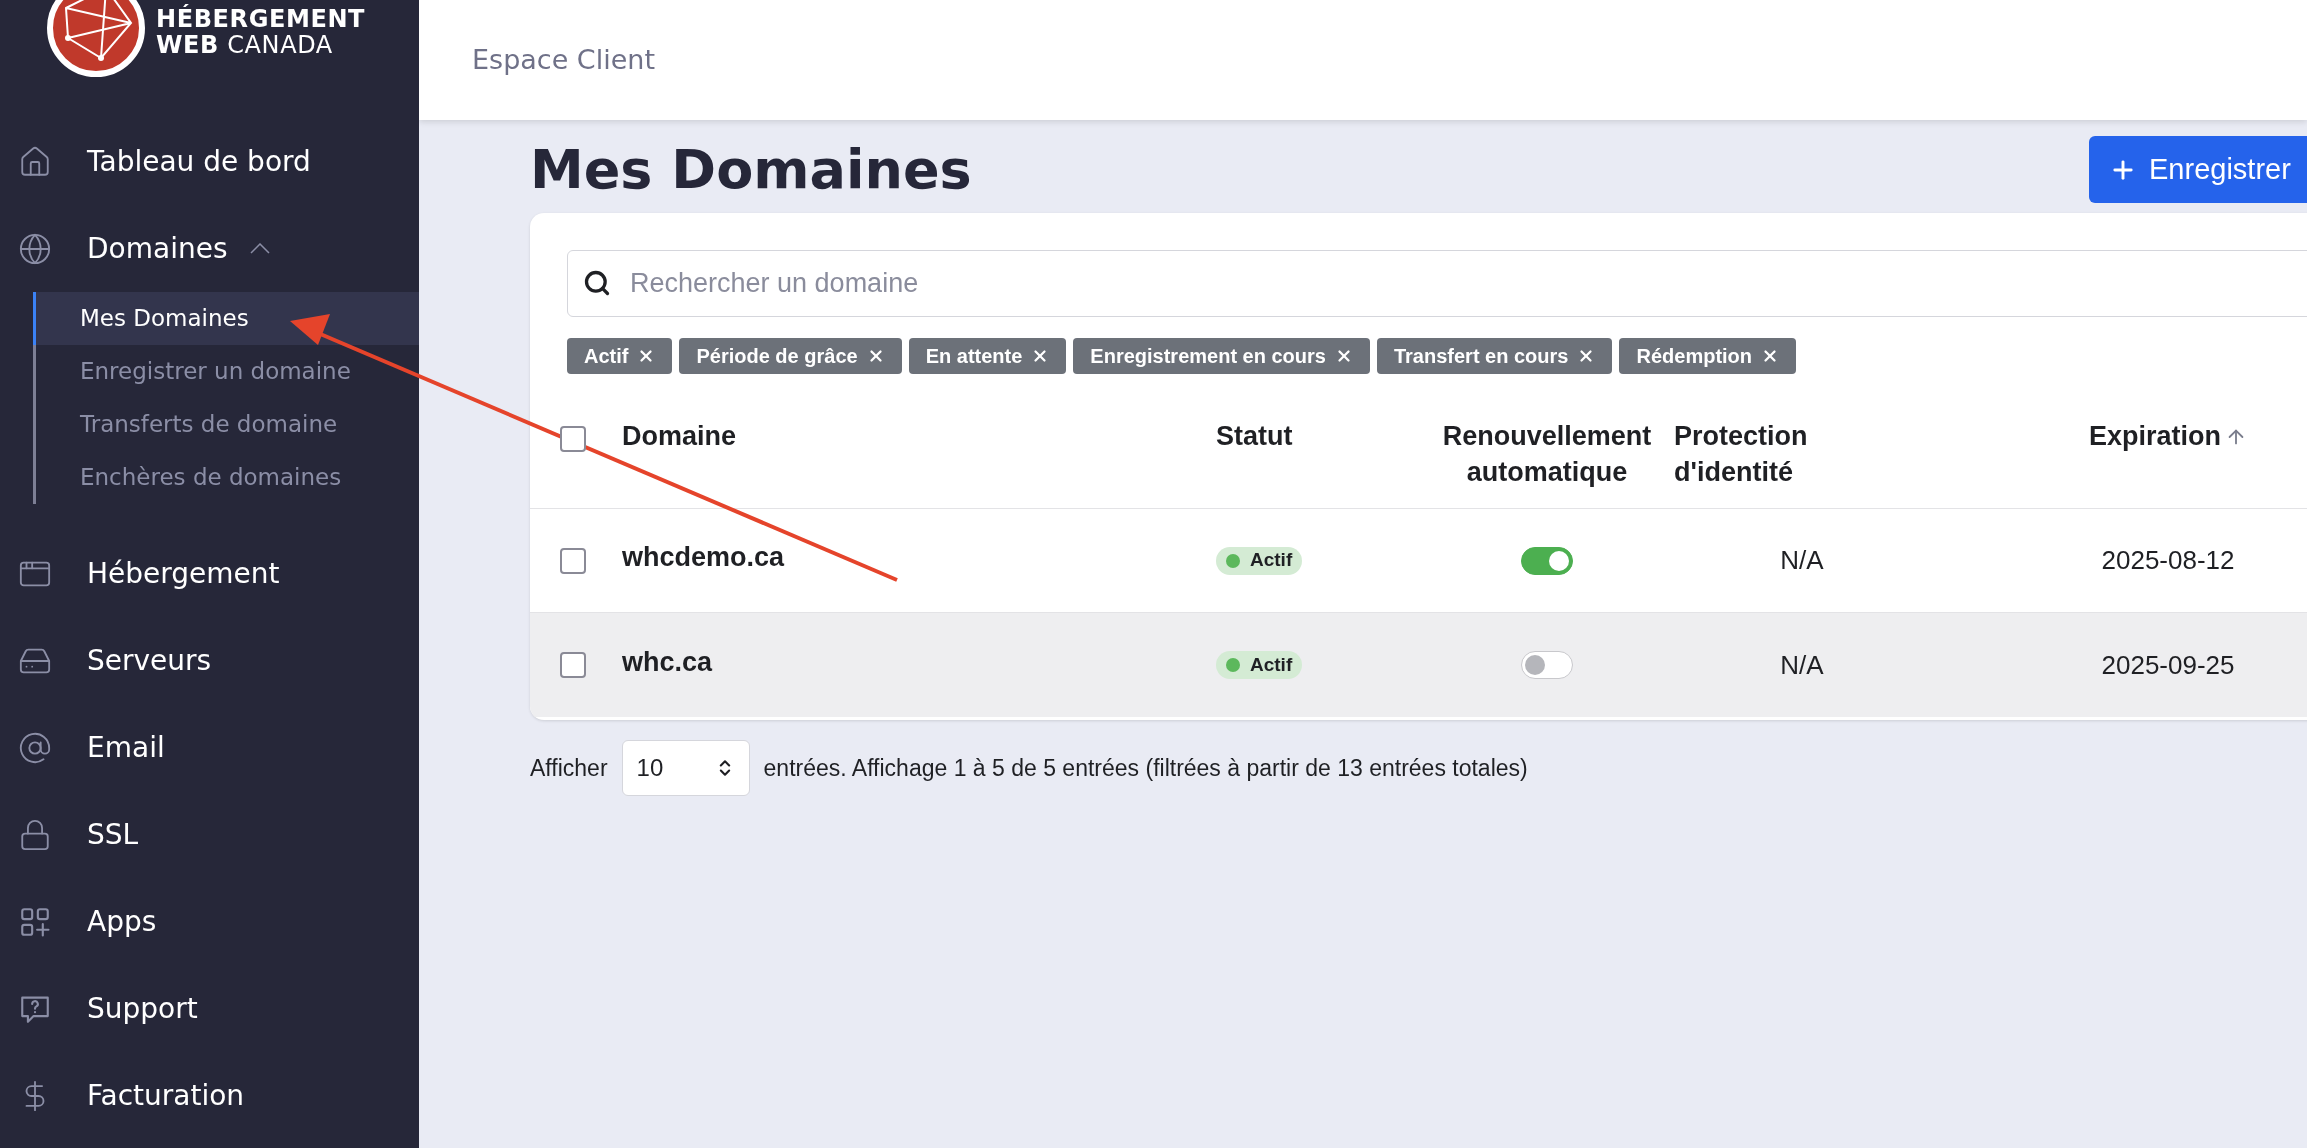 This screenshot has width=2307, height=1148. I want to click on page-size-select: 10, so click(685, 768).